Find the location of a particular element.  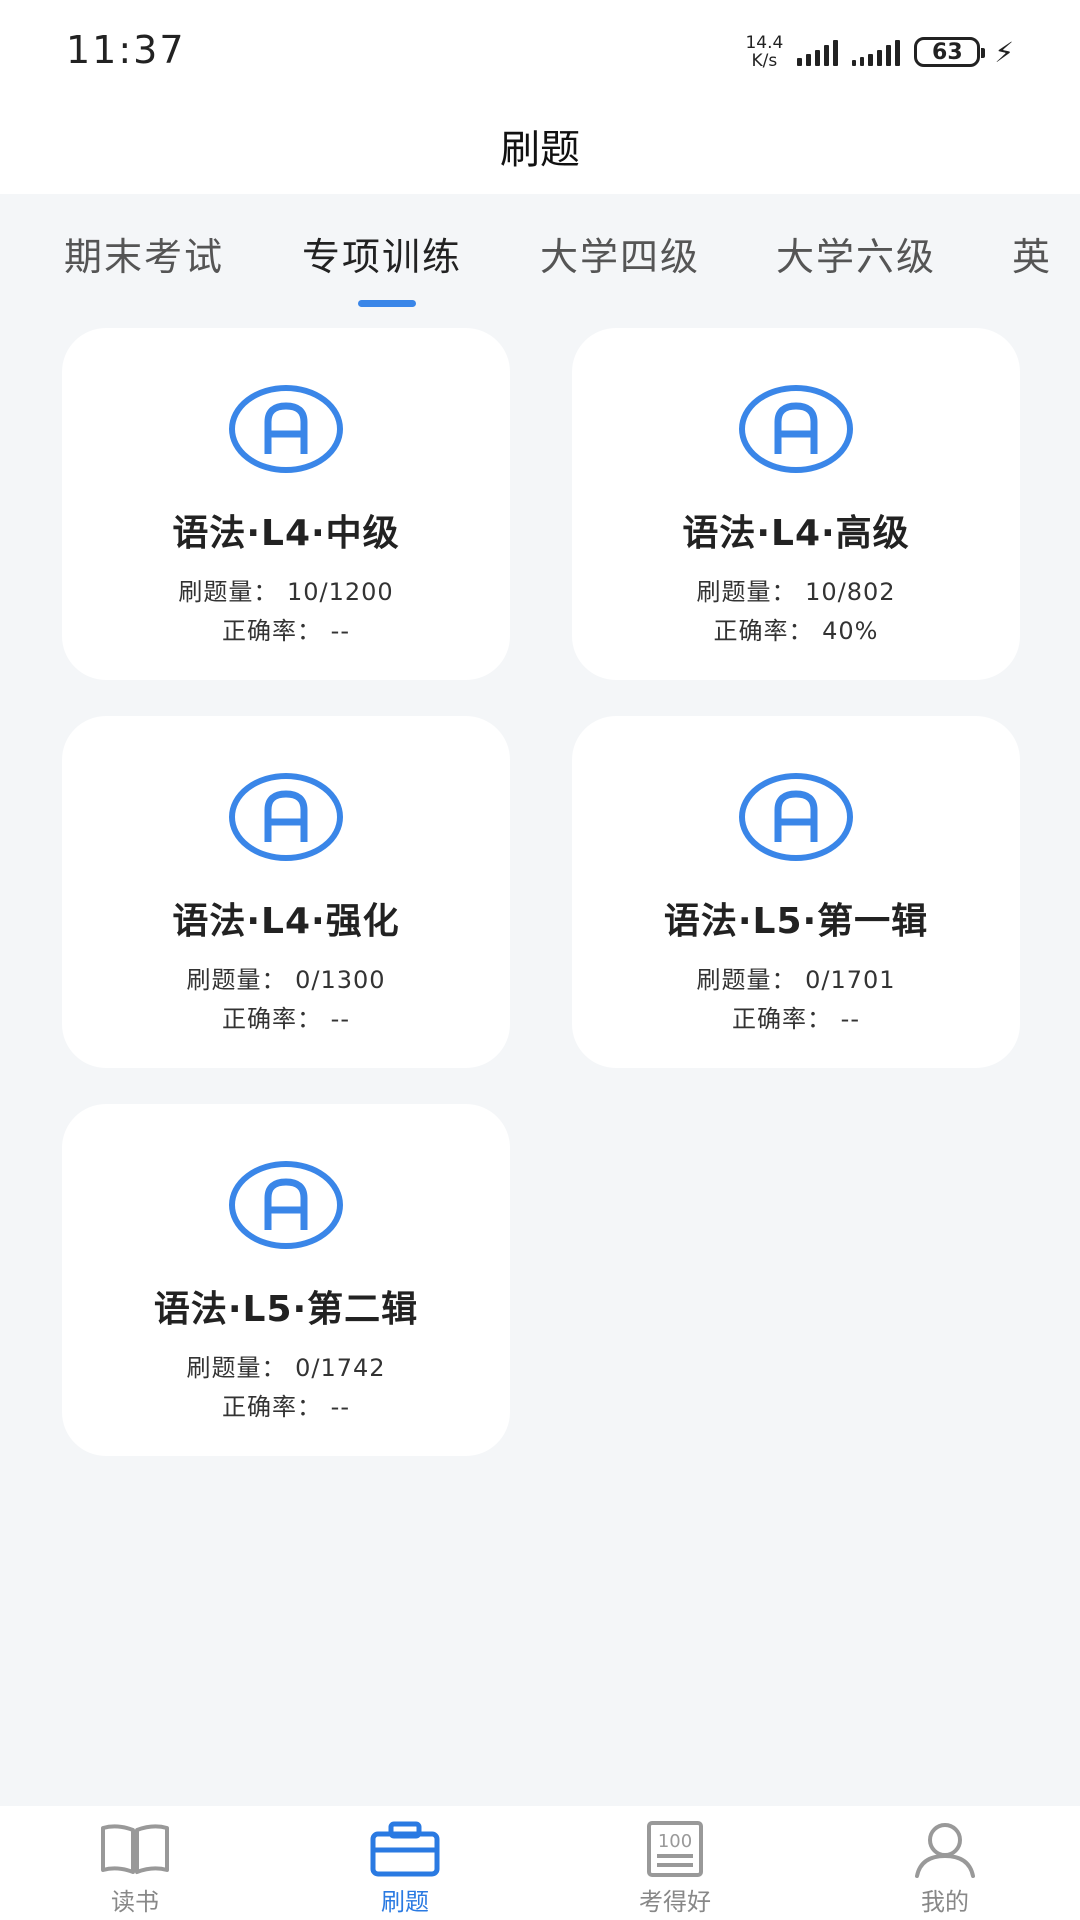

card-title: 语法·L4·高级 is located at coordinates (796, 533).